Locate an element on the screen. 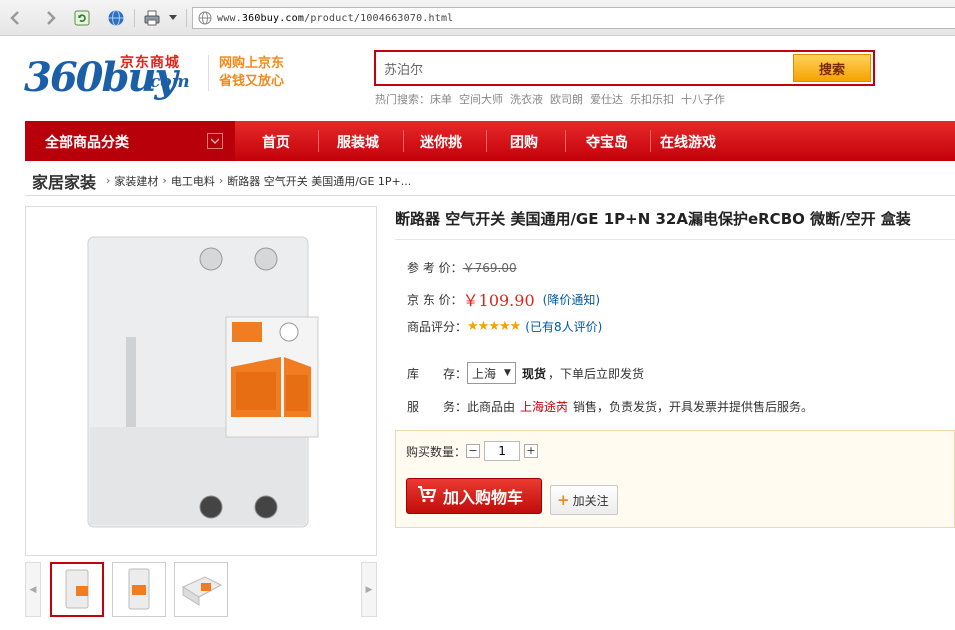 The width and height of the screenshot is (955, 630). breadcrumb-item: 家装建材 is located at coordinates (136, 181).